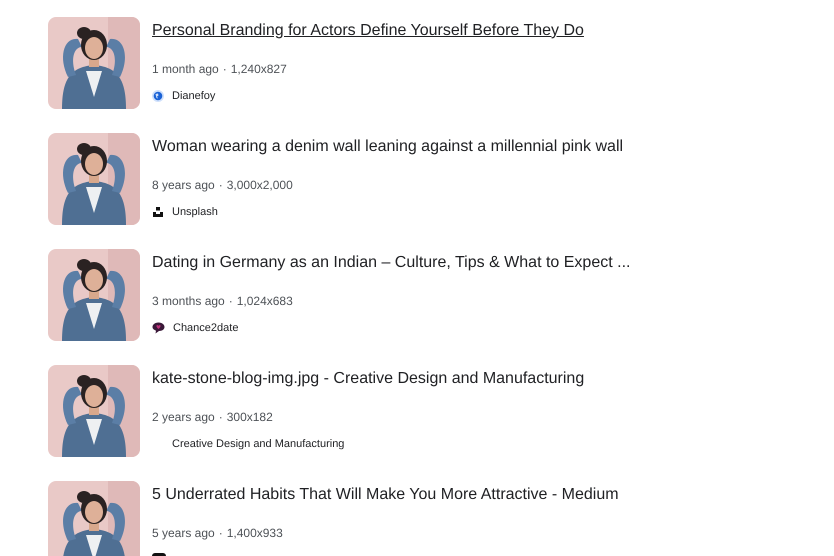  What do you see at coordinates (194, 96) in the screenshot?
I see `source-name: Dianefoy` at bounding box center [194, 96].